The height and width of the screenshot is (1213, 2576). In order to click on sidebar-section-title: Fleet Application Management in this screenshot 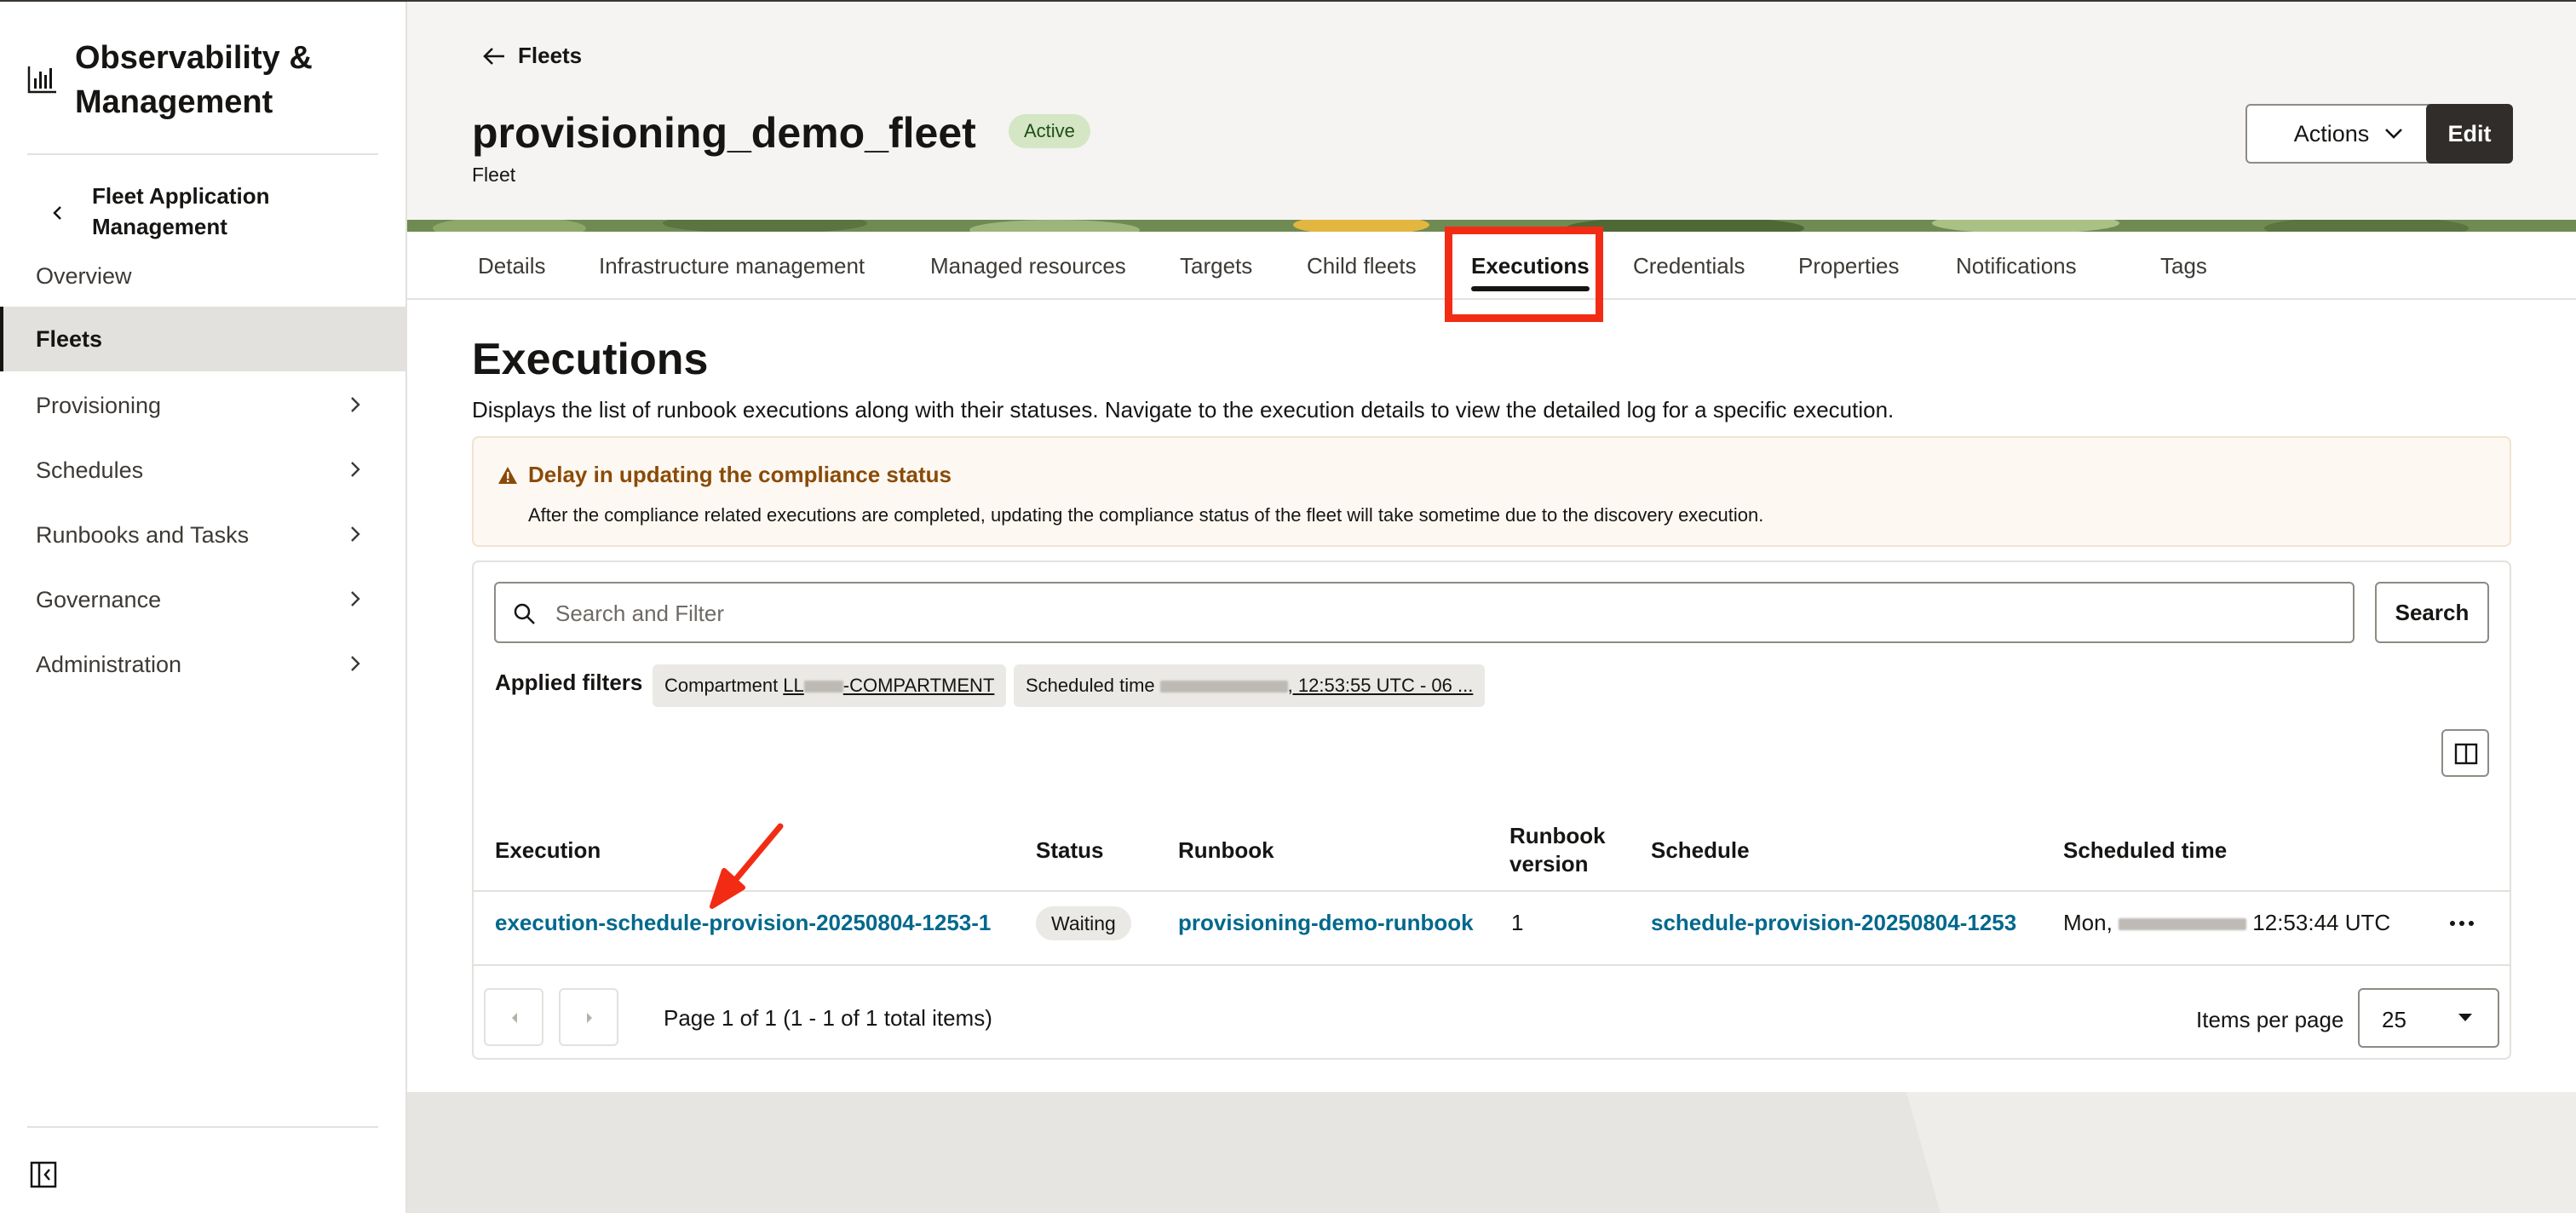, I will do `click(220, 211)`.